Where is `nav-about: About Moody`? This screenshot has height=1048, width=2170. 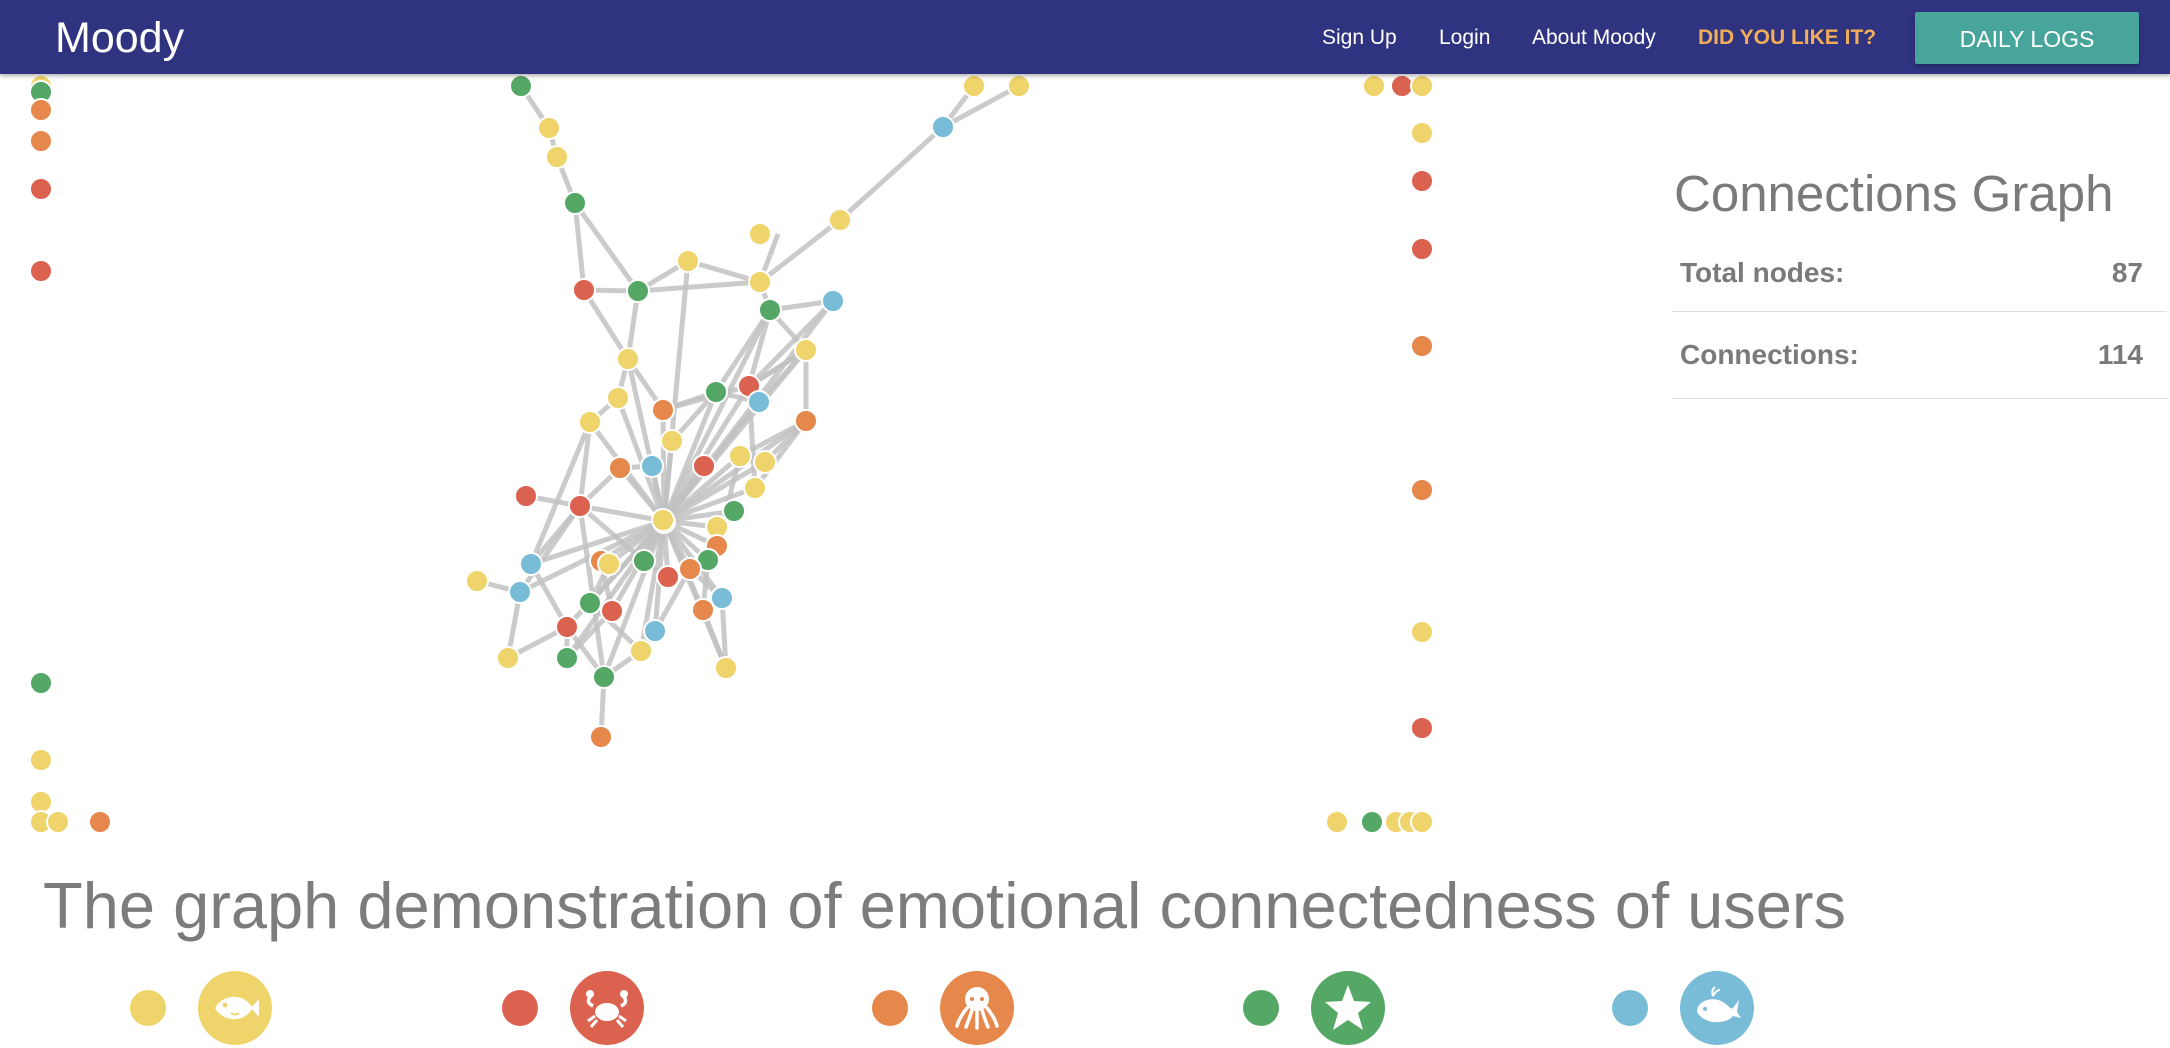
nav-about: About Moody is located at coordinates (1594, 38).